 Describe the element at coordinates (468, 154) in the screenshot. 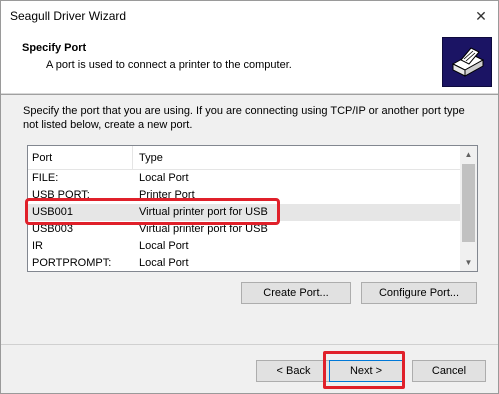

I see `scroll-up-icon: ▲` at that location.